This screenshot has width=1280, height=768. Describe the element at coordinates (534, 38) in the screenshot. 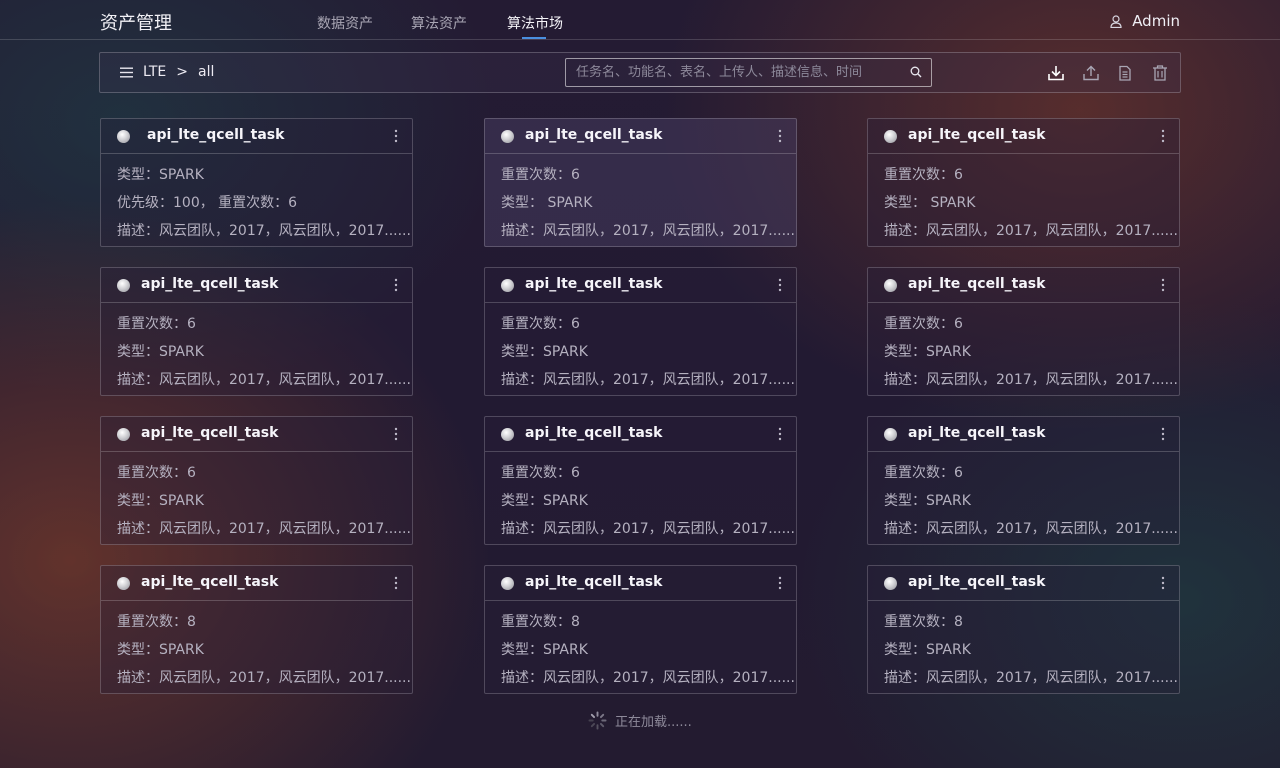

I see `active-tab-indicator` at that location.